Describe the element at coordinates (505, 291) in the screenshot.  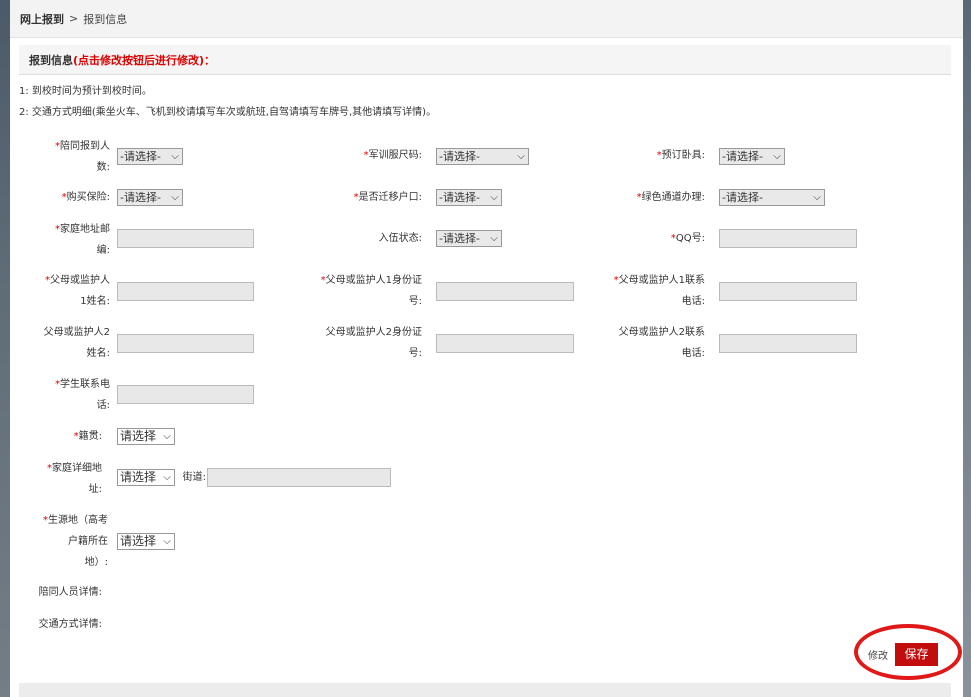
I see `guardian1-id-input` at that location.